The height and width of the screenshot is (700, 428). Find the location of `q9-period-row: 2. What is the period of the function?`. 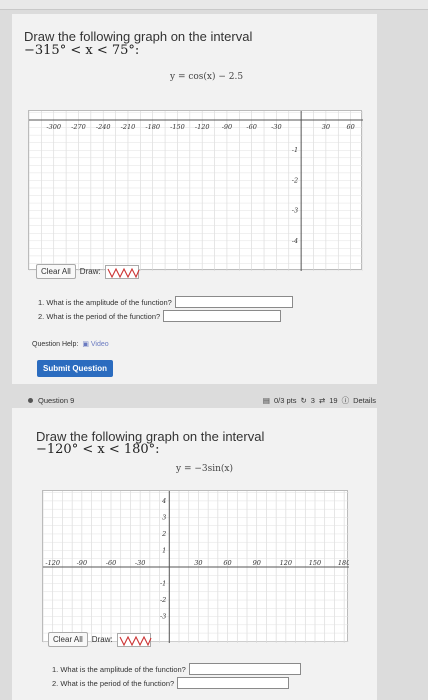

q9-period-row: 2. What is the period of the function? is located at coordinates (176, 683).